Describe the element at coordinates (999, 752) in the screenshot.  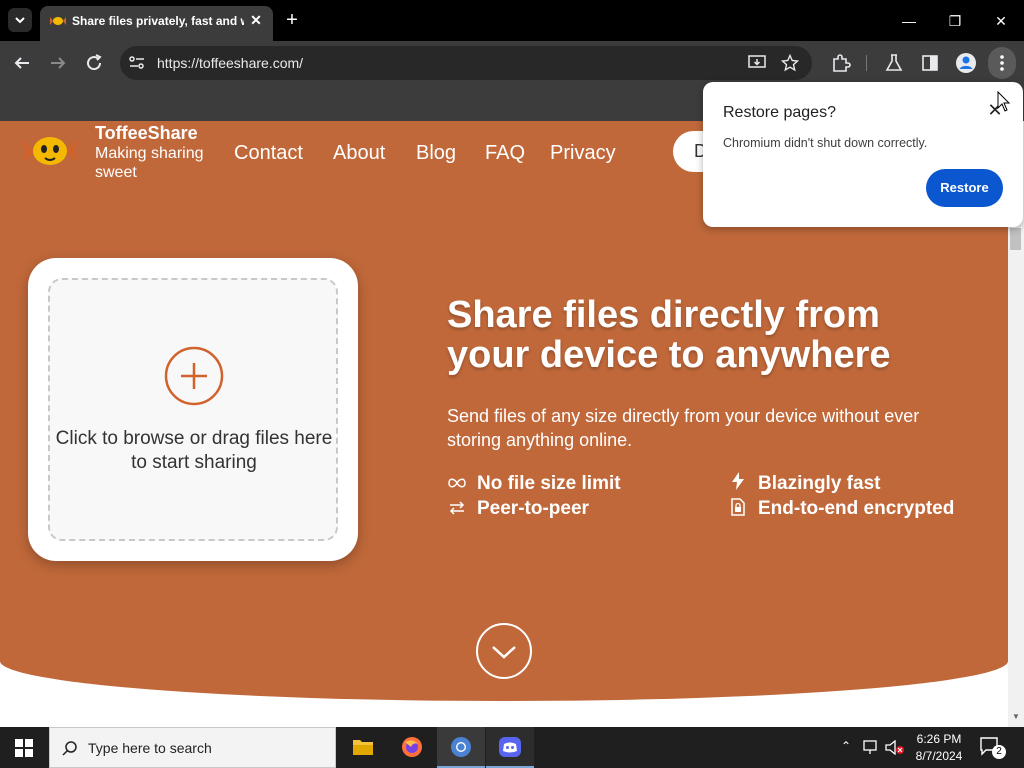
I see `notification-count-badge: 2` at that location.